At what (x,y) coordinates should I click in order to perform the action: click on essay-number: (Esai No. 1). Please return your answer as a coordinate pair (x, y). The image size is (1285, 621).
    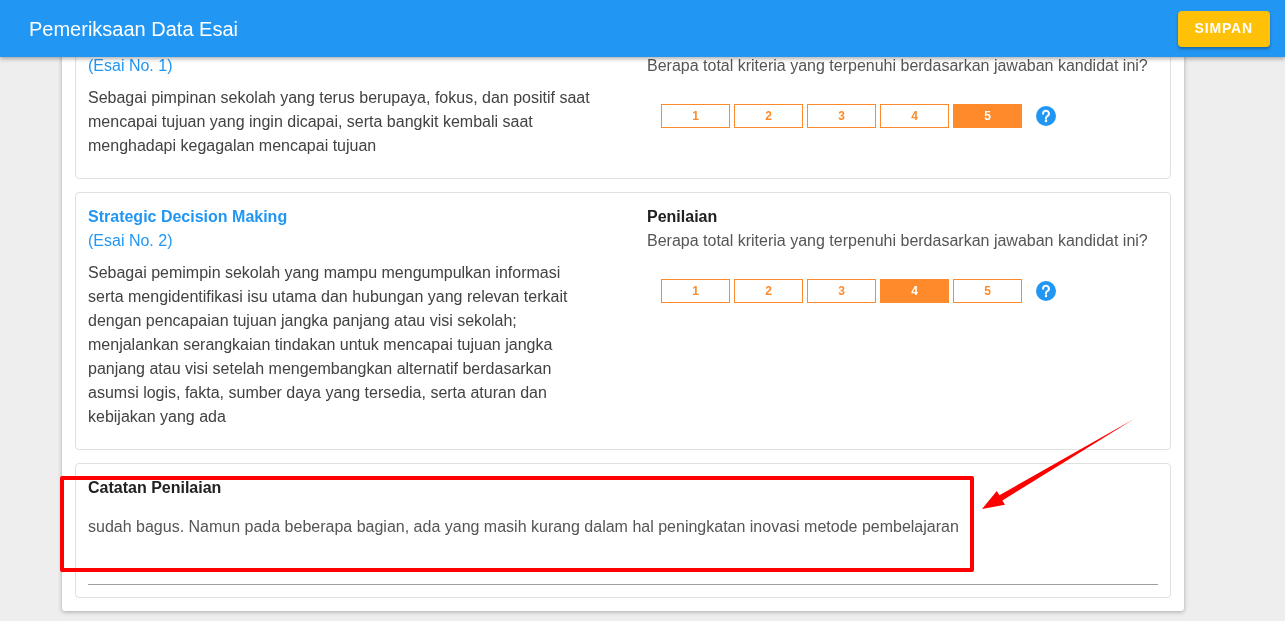
    Looking at the image, I should click on (131, 66).